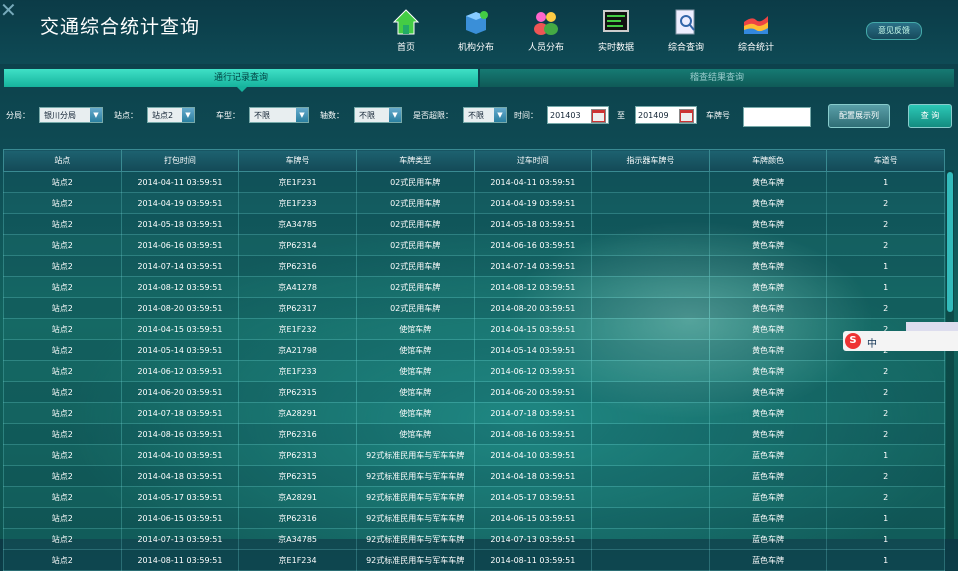 Image resolution: width=958 pixels, height=571 pixels. I want to click on table-cell: 92式标准民用车与军车车牌, so click(415, 560).